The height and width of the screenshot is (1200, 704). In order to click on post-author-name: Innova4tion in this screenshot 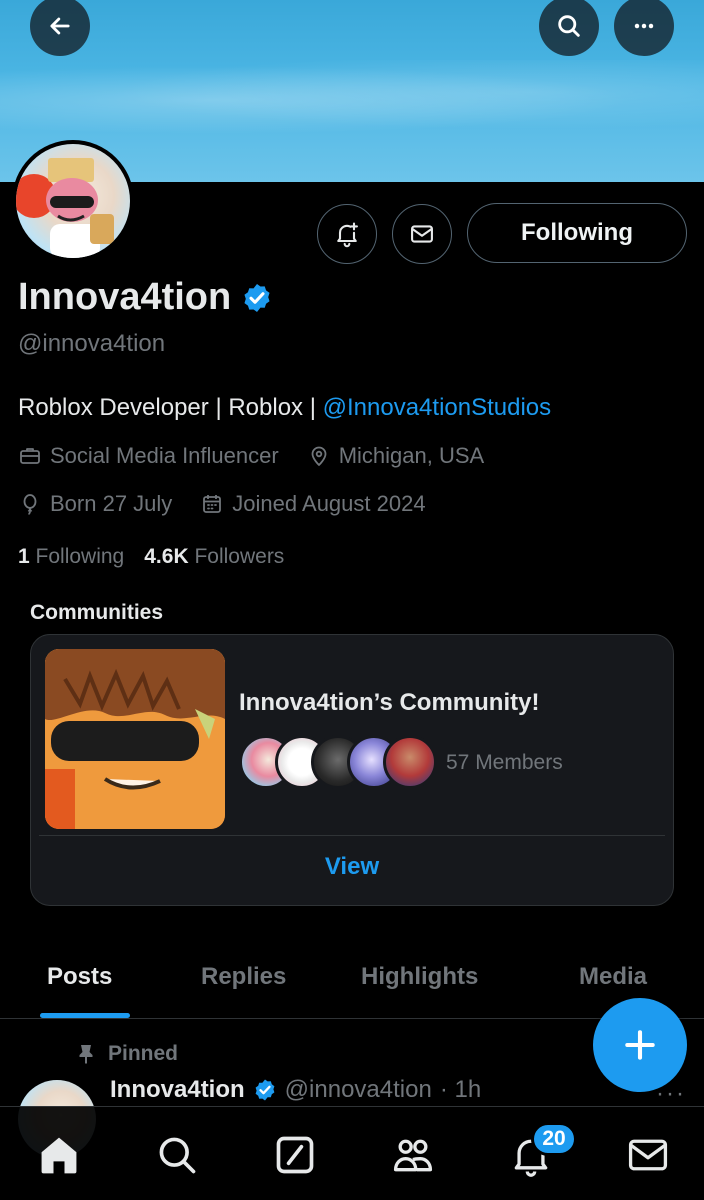, I will do `click(177, 1090)`.